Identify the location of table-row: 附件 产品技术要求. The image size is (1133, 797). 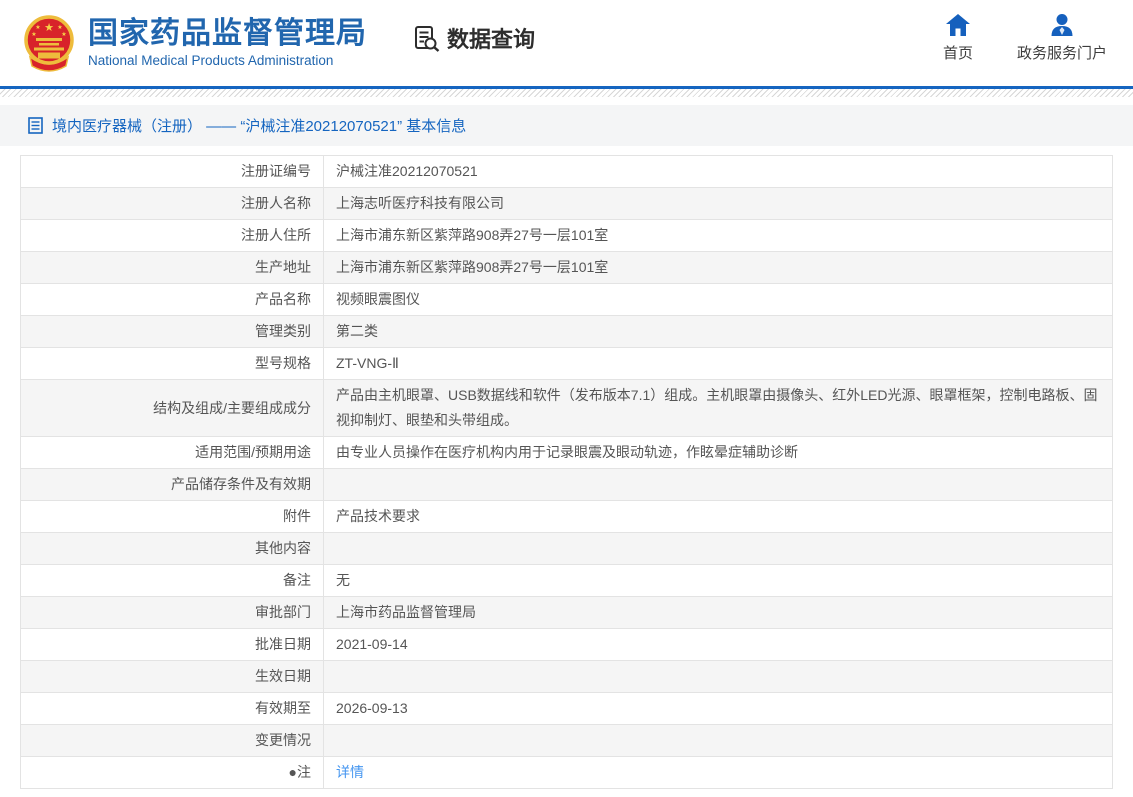
(566, 516).